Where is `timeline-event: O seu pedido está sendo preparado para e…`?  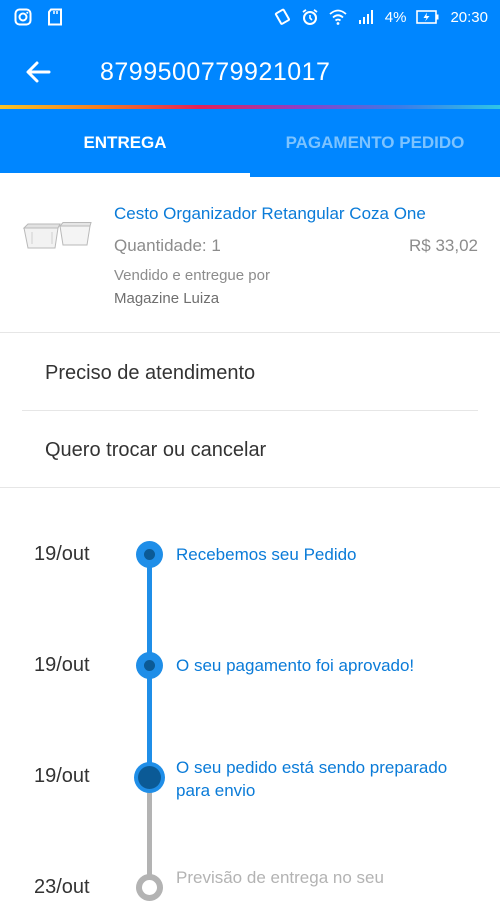
timeline-event: O seu pedido está sendo preparado para e… is located at coordinates (312, 779).